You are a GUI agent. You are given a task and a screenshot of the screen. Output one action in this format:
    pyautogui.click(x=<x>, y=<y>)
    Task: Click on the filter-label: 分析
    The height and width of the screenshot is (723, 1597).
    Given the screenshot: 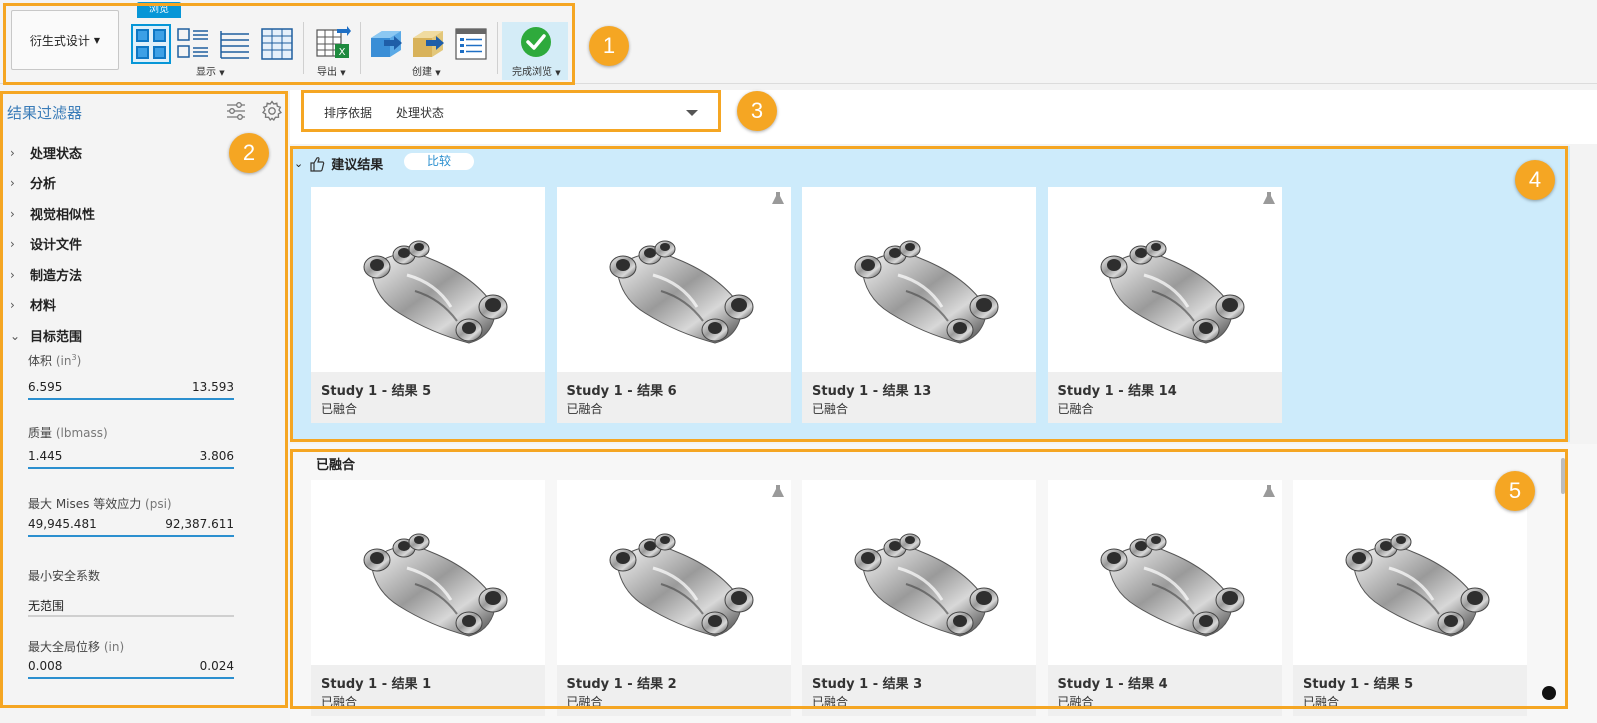 What is the action you would take?
    pyautogui.click(x=43, y=184)
    